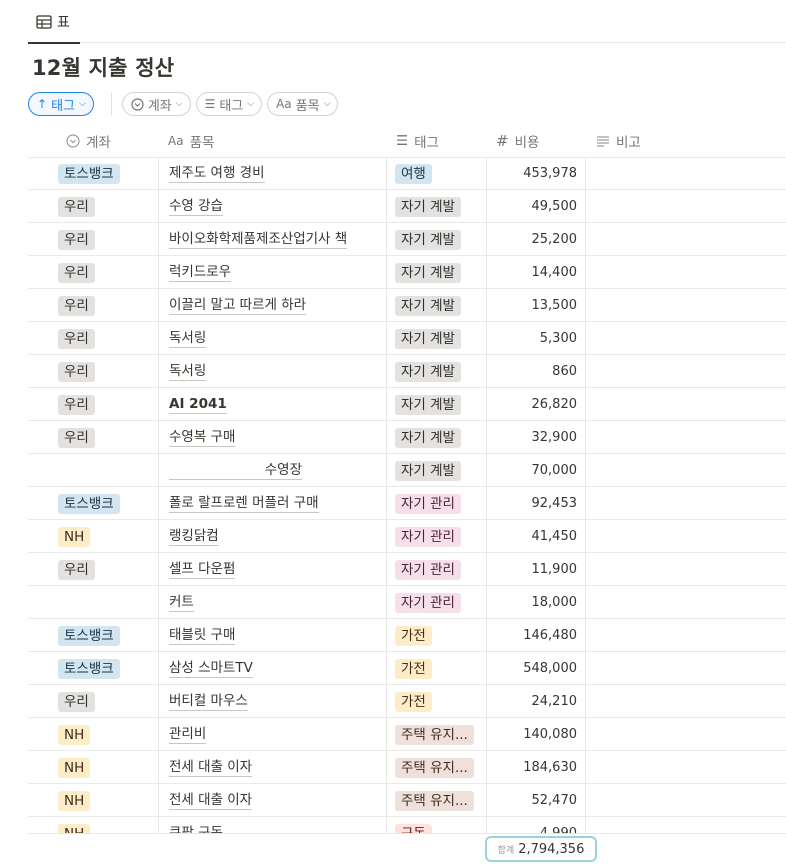 This screenshot has height=864, width=786. What do you see at coordinates (200, 272) in the screenshot?
I see `item-title-link: 럭키드로우` at bounding box center [200, 272].